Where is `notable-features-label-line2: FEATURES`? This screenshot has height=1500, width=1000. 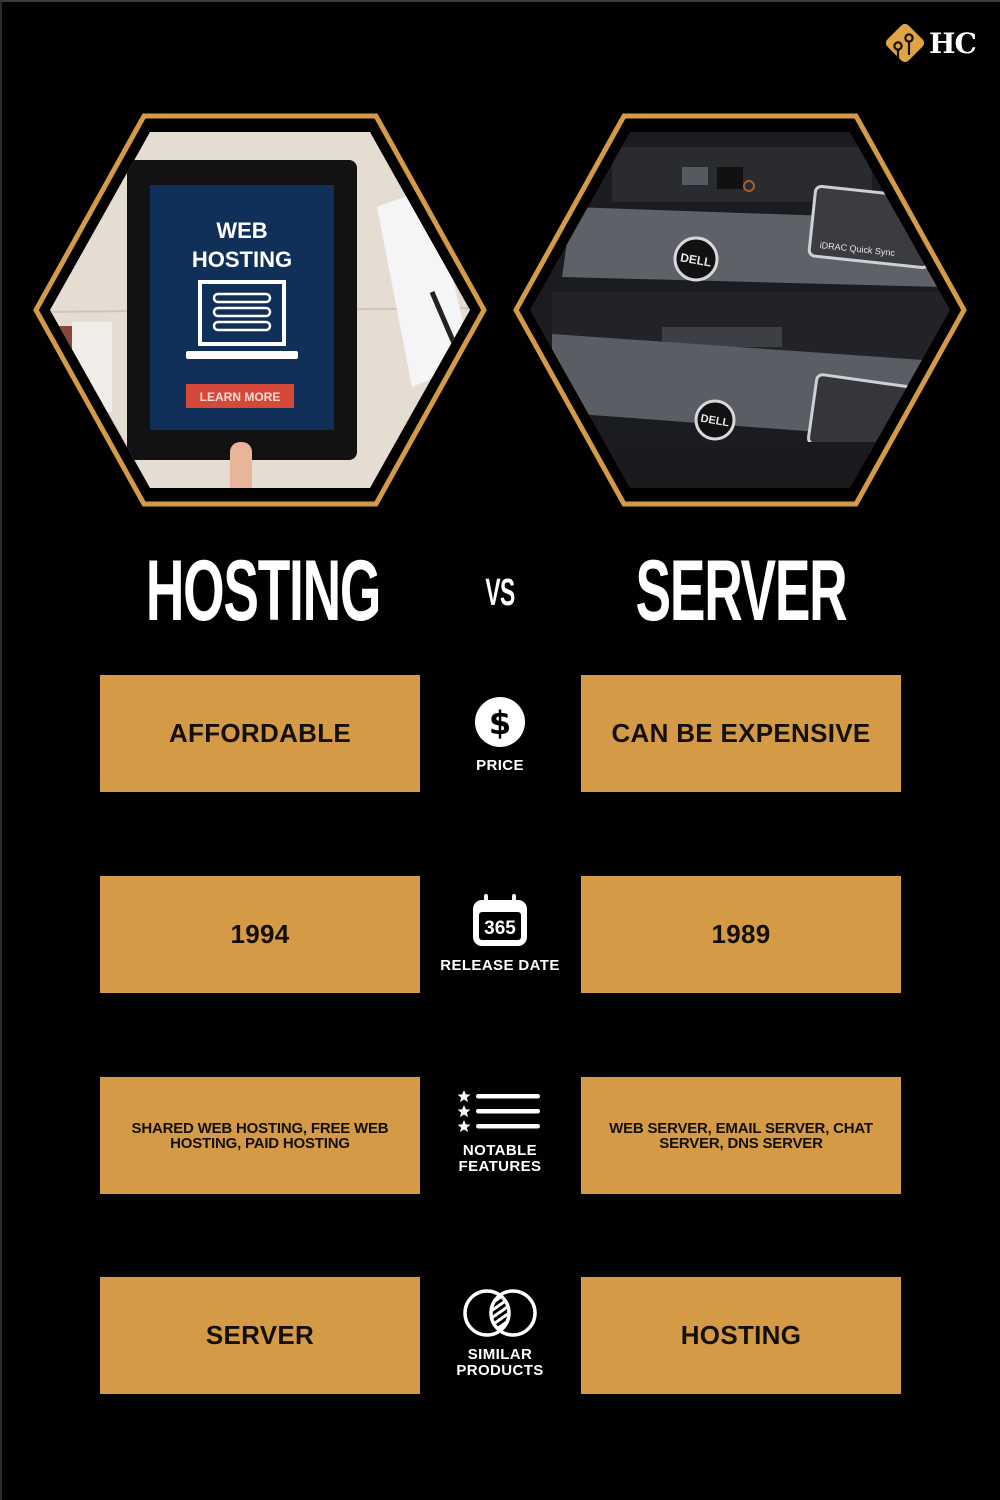
notable-features-label-line2: FEATURES is located at coordinates (500, 1166).